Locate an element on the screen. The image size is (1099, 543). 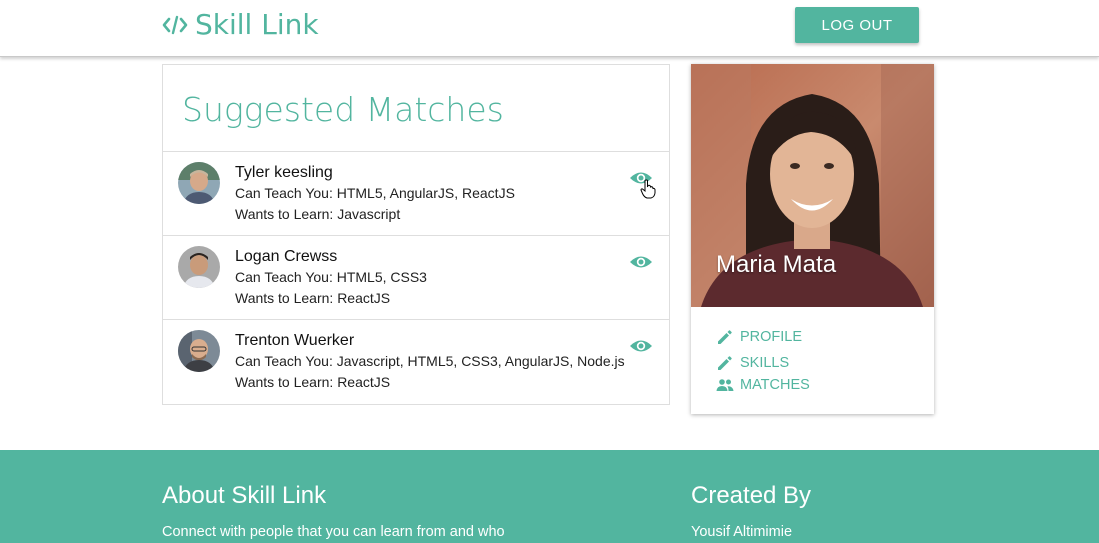
match-name: Tyler keesling is located at coordinates (284, 172).